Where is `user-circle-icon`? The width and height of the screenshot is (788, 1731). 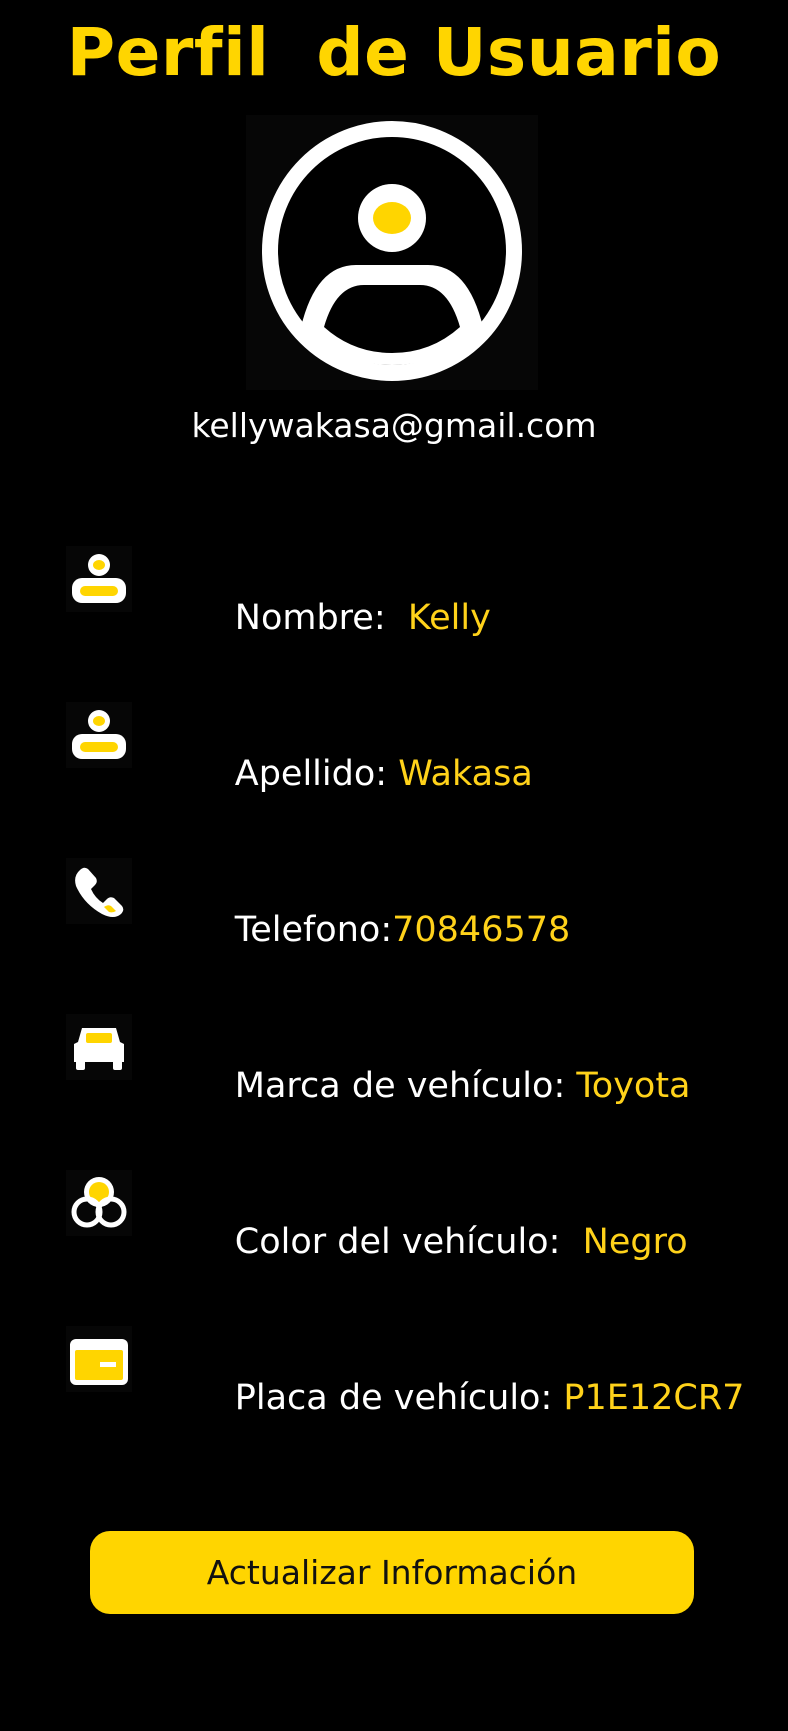 user-circle-icon is located at coordinates (392, 251).